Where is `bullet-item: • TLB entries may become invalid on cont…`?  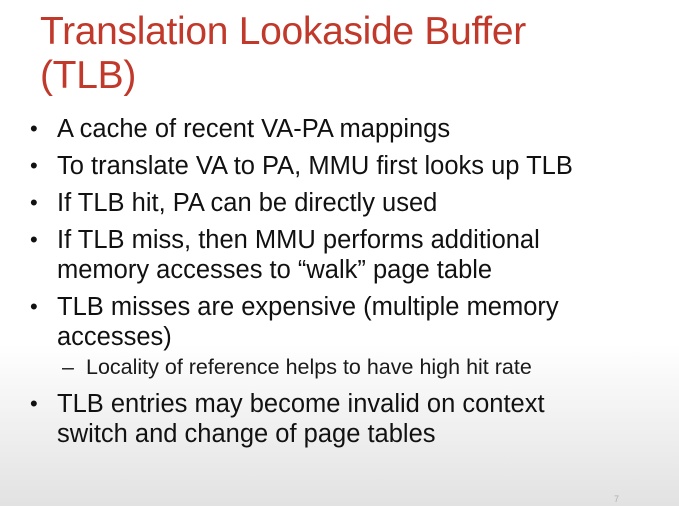
bullet-item: • TLB entries may become invalid on cont… is located at coordinates (350, 419).